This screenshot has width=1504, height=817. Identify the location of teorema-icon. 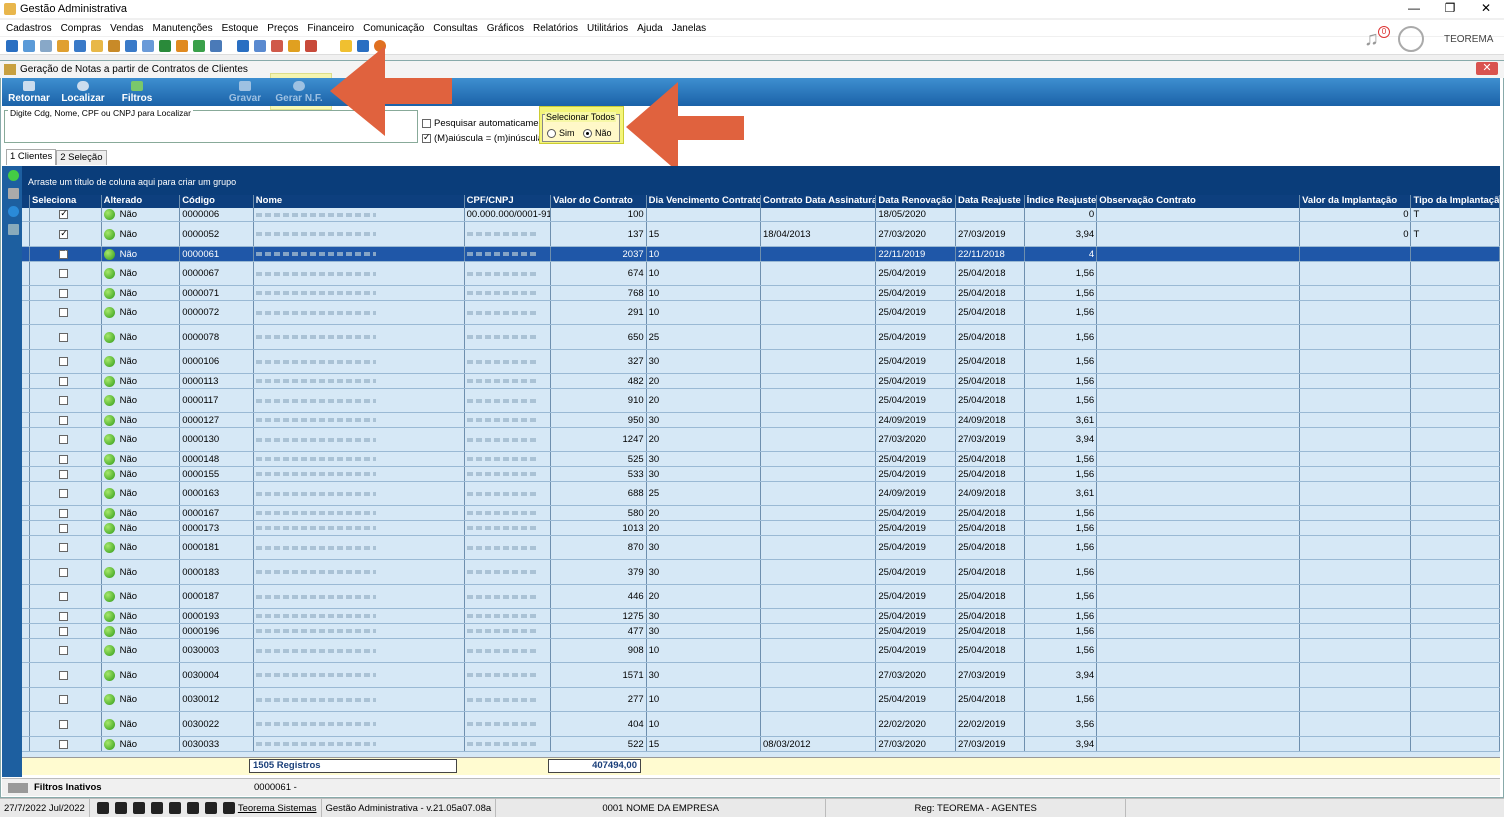
(228, 808).